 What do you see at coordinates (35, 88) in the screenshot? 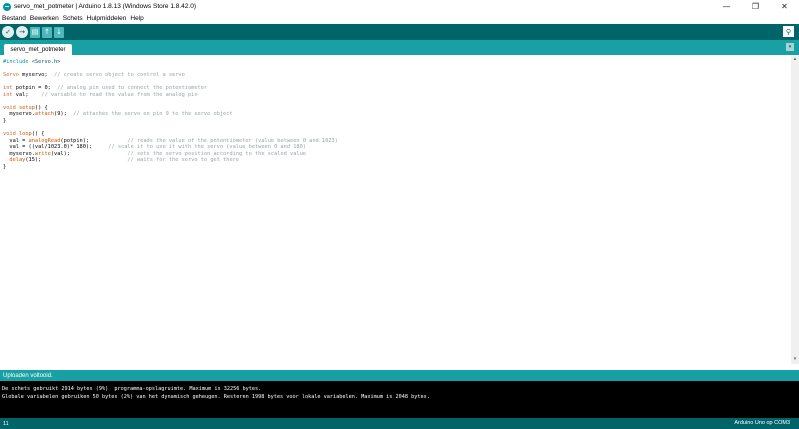
I see `code-token: potpin = 0;` at bounding box center [35, 88].